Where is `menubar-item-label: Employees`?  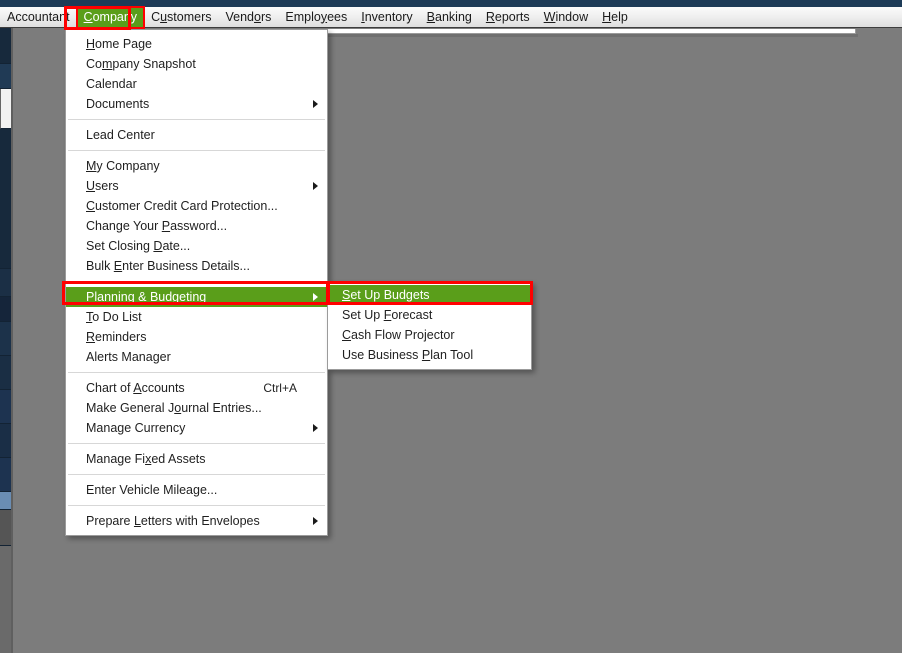 menubar-item-label: Employees is located at coordinates (316, 16).